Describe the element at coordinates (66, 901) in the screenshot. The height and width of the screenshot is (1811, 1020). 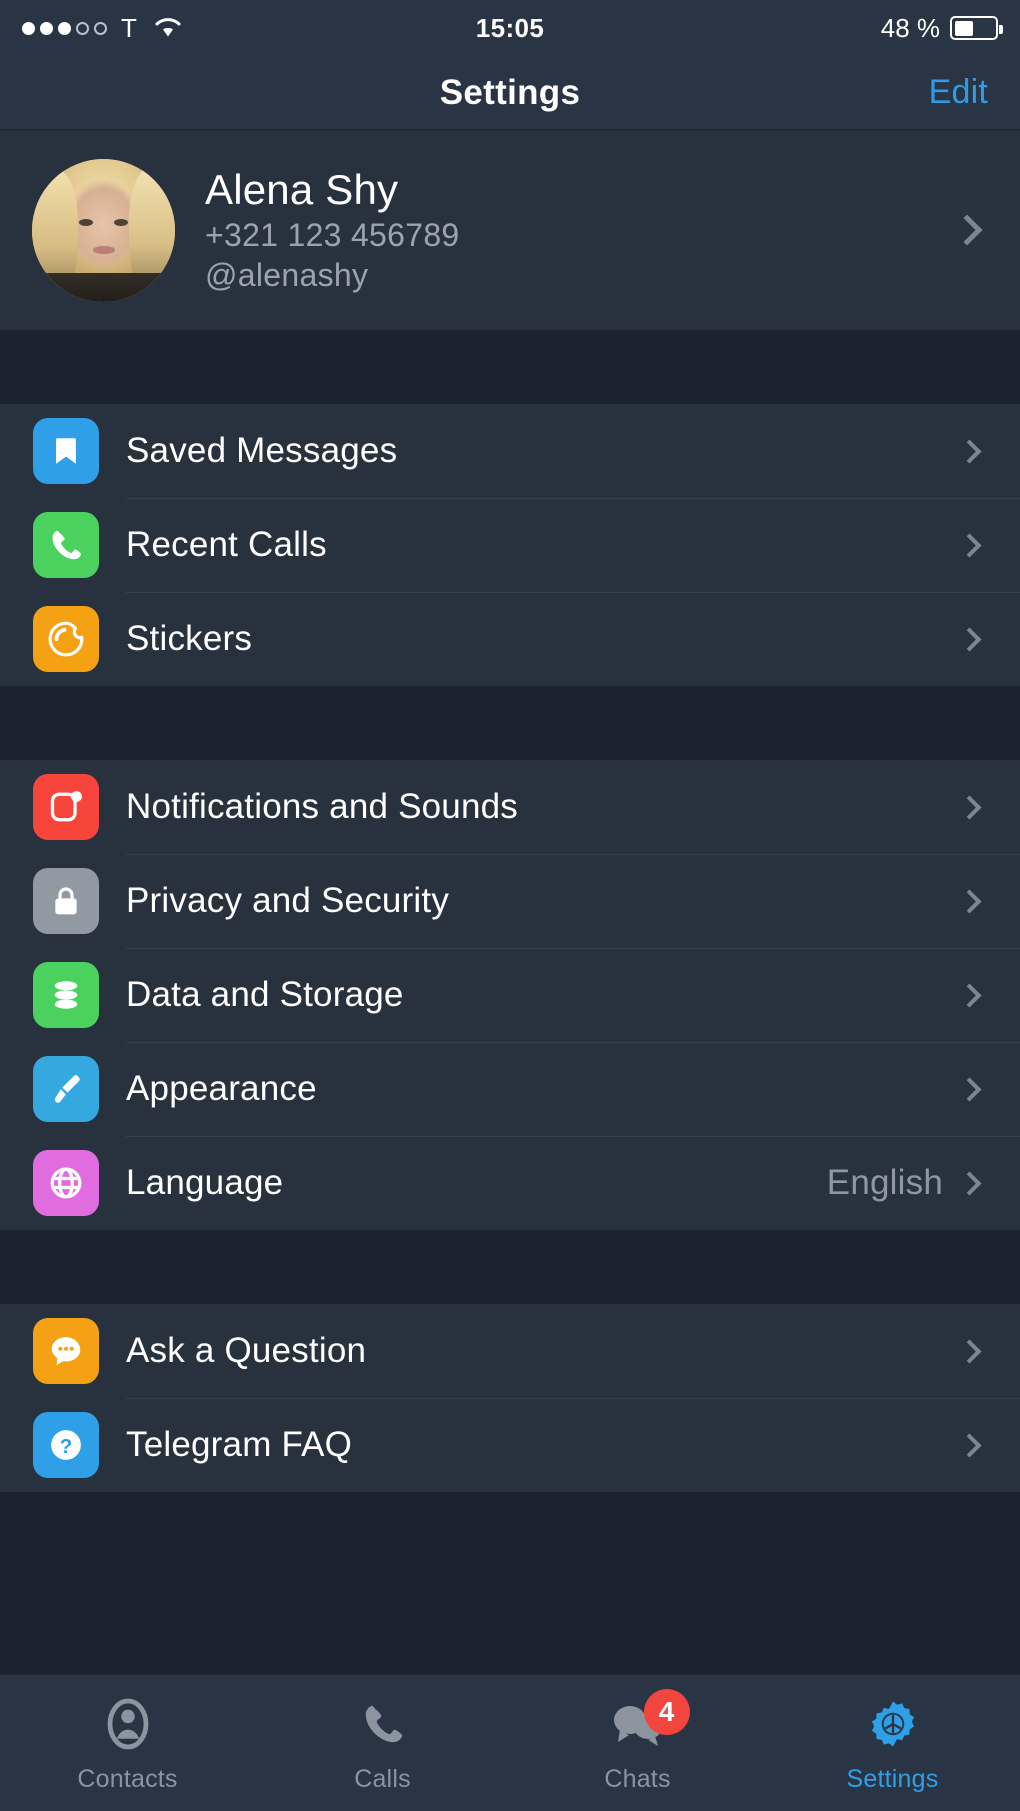
I see `lock-icon` at that location.